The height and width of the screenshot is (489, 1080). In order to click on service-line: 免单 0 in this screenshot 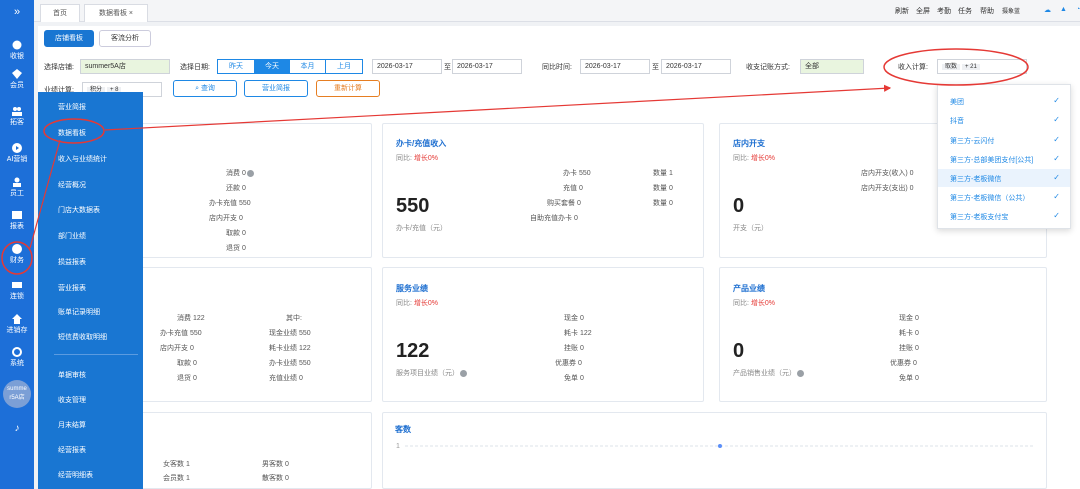, I will do `click(574, 378)`.